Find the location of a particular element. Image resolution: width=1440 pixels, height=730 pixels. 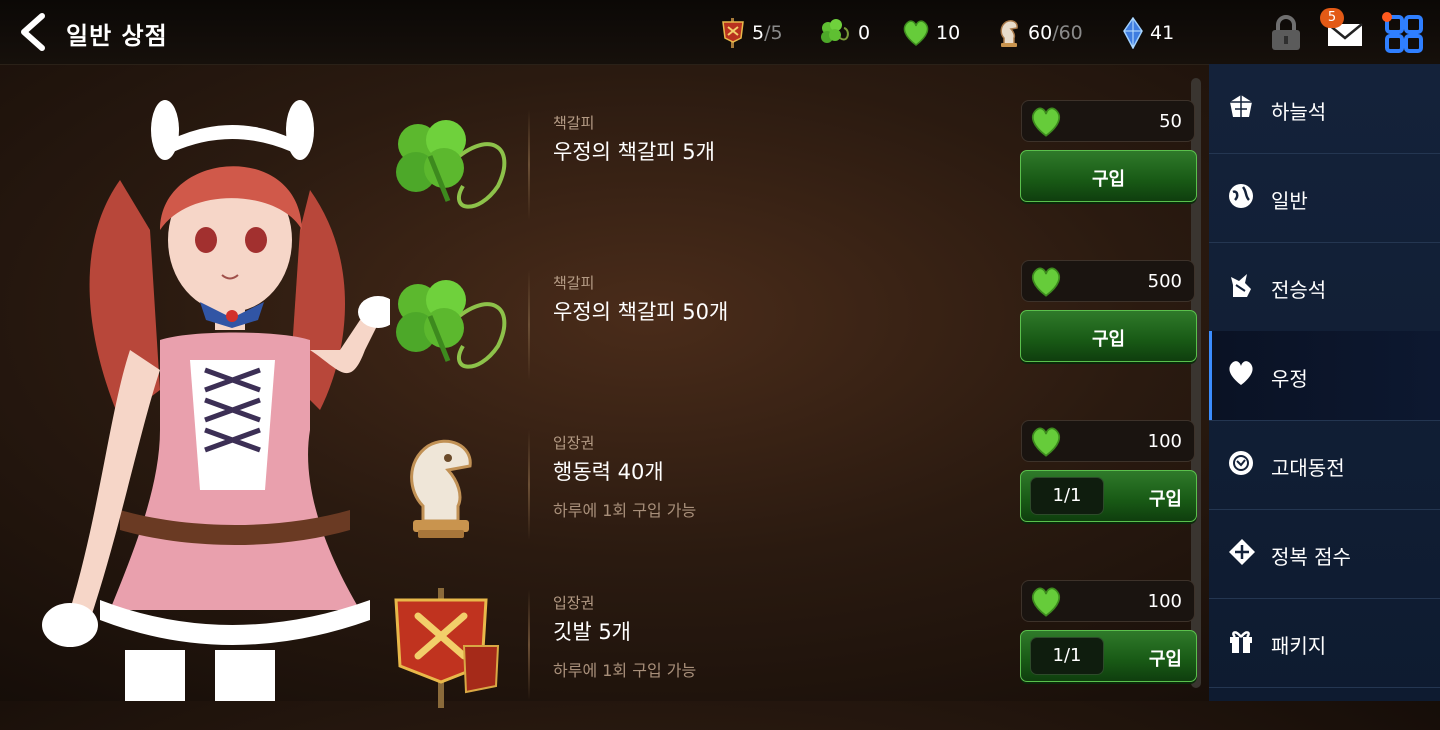

flags-banner-icon is located at coordinates (447, 648).